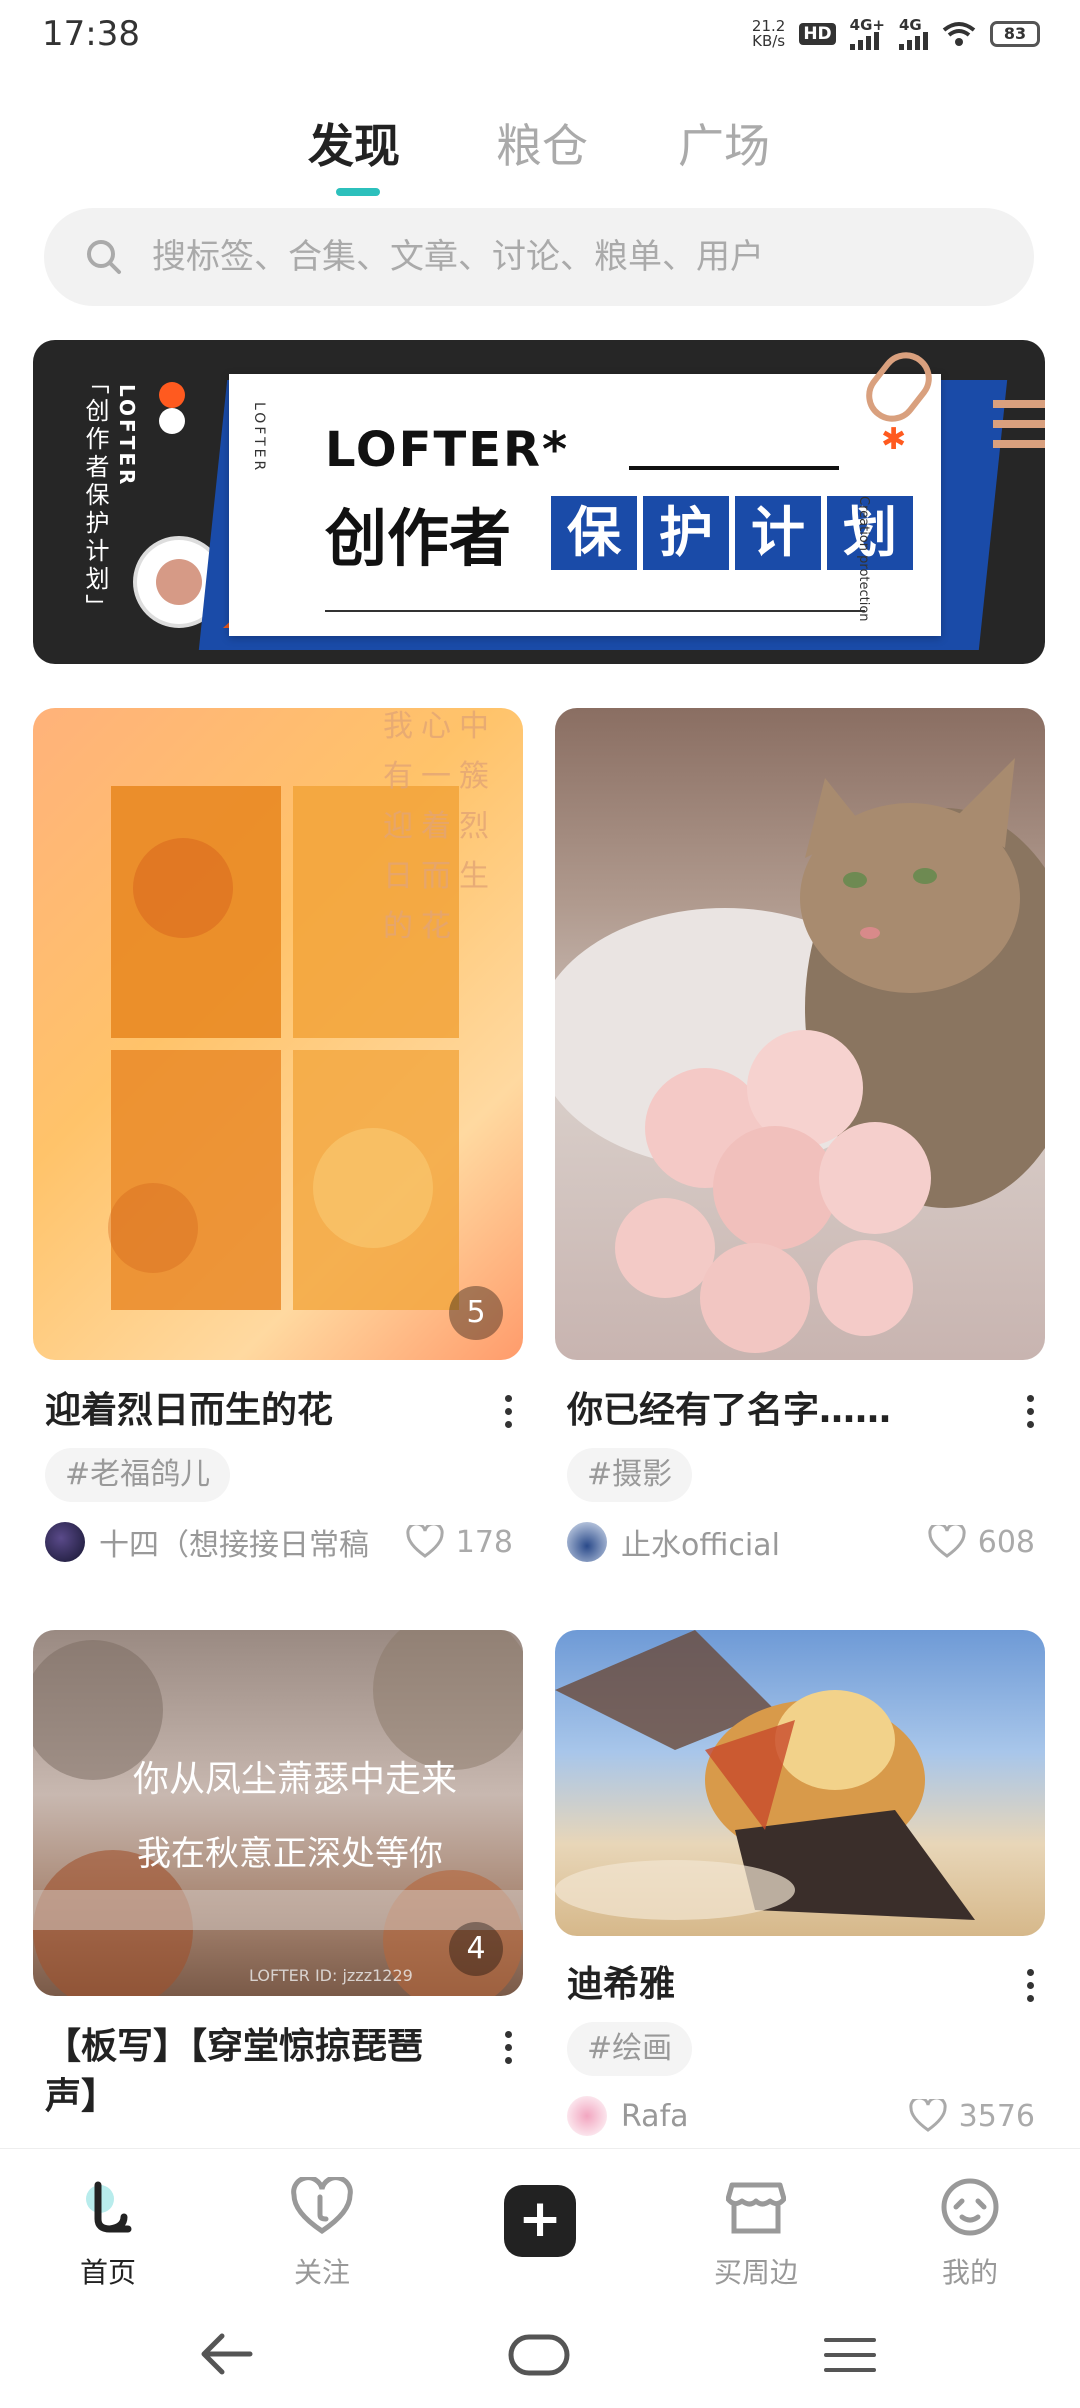 Image resolution: width=1080 pixels, height=2408 pixels. What do you see at coordinates (226, 2354) in the screenshot?
I see `back-icon` at bounding box center [226, 2354].